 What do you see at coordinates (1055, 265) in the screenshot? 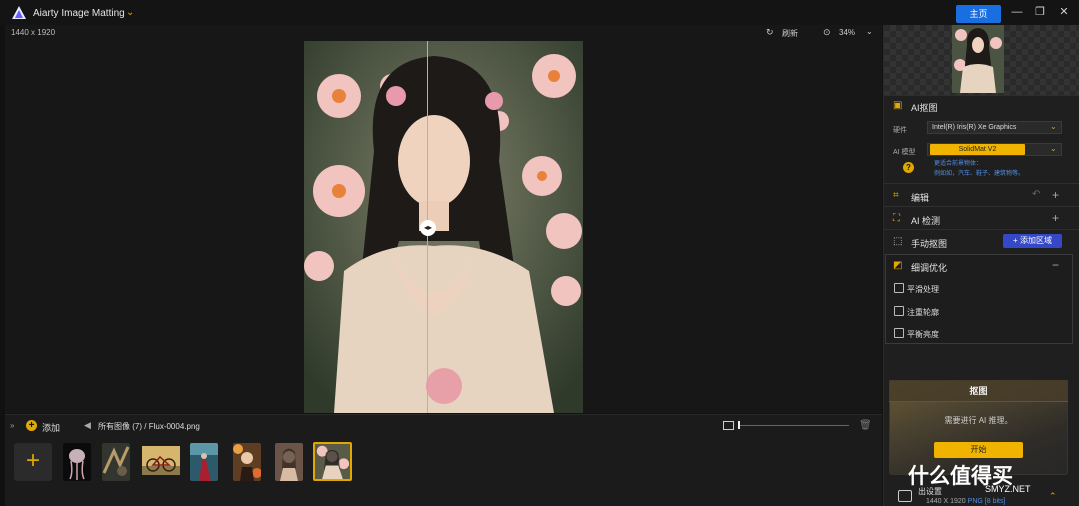
I see `collapse-minus-icon: −` at bounding box center [1055, 265].